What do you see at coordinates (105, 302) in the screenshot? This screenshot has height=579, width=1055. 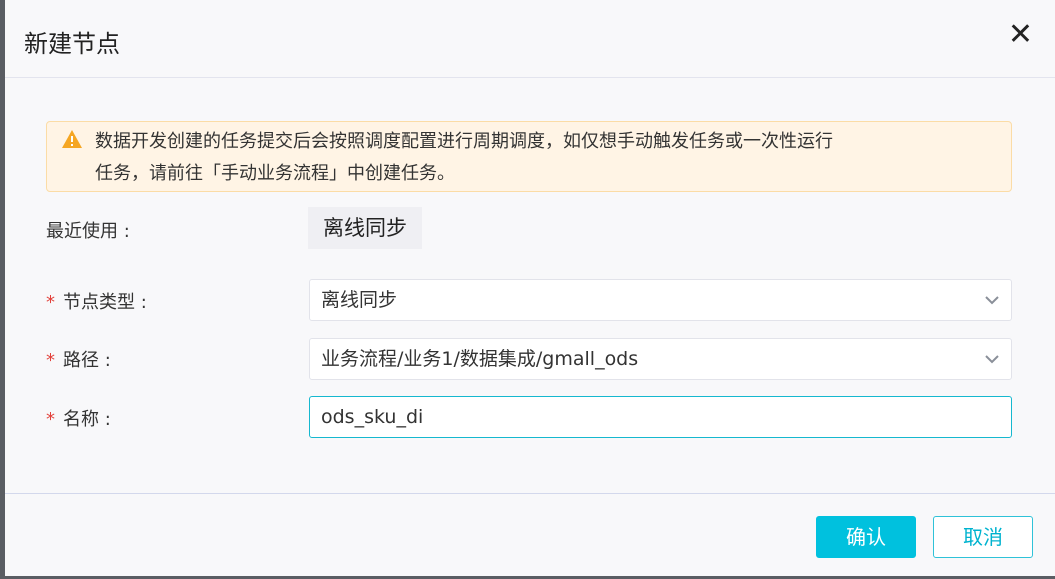 I see `node-type-label-text: 节点类型 :` at bounding box center [105, 302].